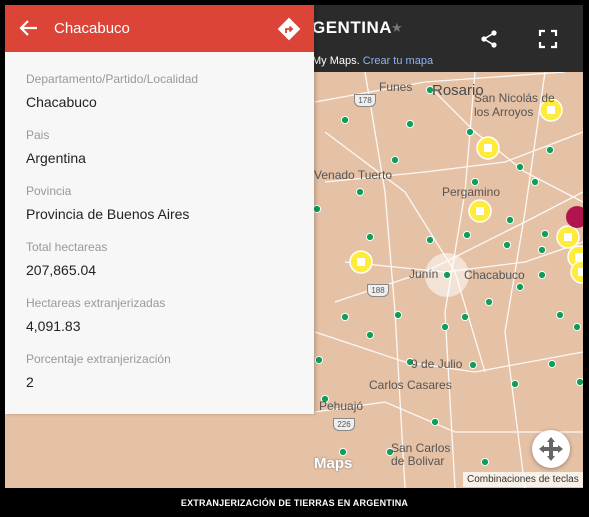 This screenshot has height=517, width=589. I want to click on keyboard-shortcuts-link: Combinaciones de teclas, so click(523, 479).